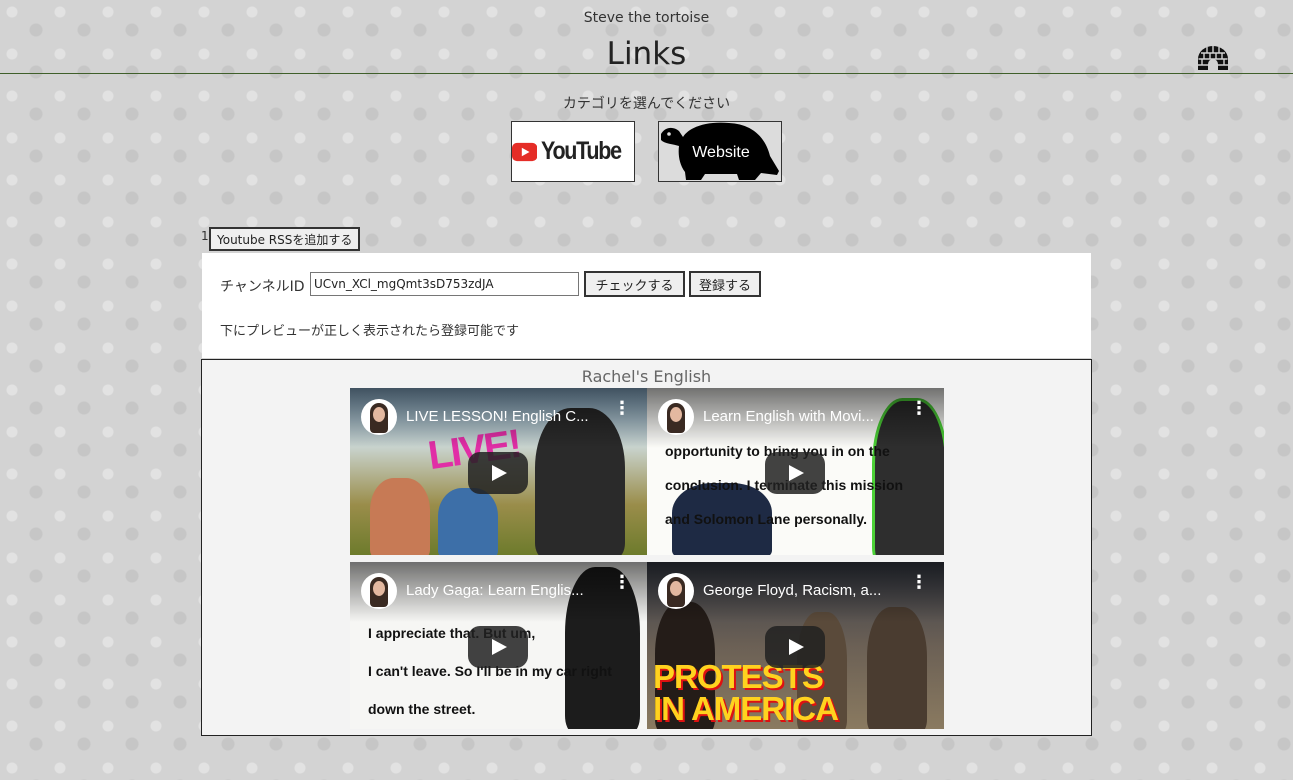 Image resolution: width=1293 pixels, height=780 pixels. I want to click on rss-count: 1, so click(205, 236).